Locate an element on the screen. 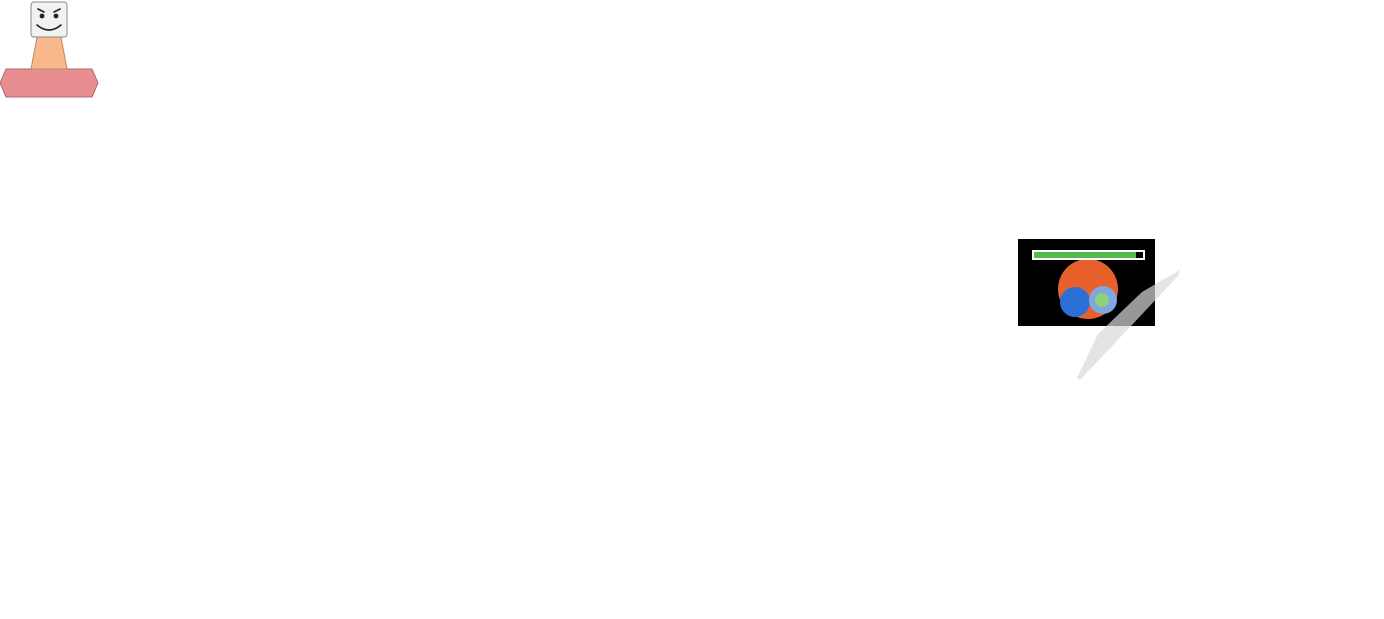  player-base is located at coordinates (49, 83).